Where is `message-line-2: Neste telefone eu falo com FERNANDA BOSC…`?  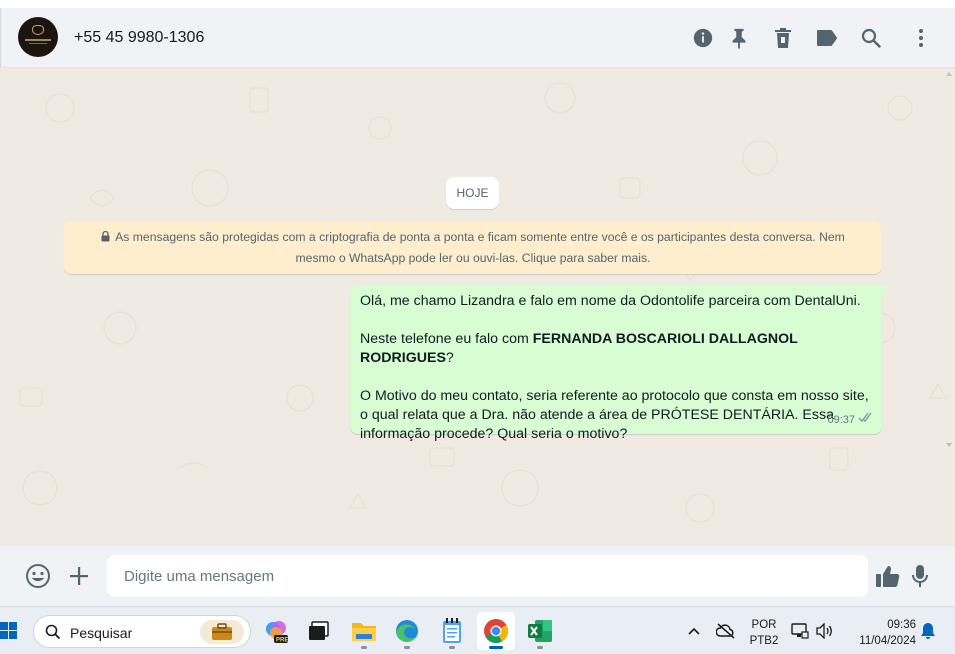 message-line-2: Neste telefone eu falo com FERNANDA BOSC… is located at coordinates (616, 349).